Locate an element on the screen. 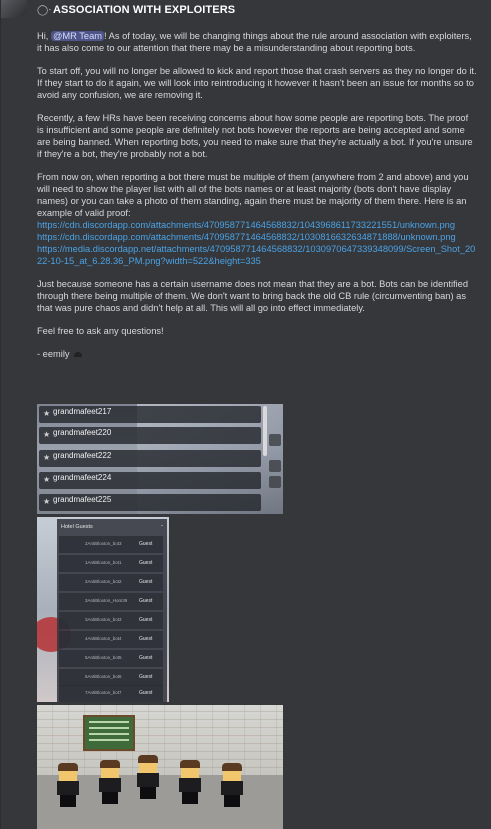 The width and height of the screenshot is (491, 829). guest-row: 2AntiBloxton_bot2 Guest is located at coordinates (111, 582).